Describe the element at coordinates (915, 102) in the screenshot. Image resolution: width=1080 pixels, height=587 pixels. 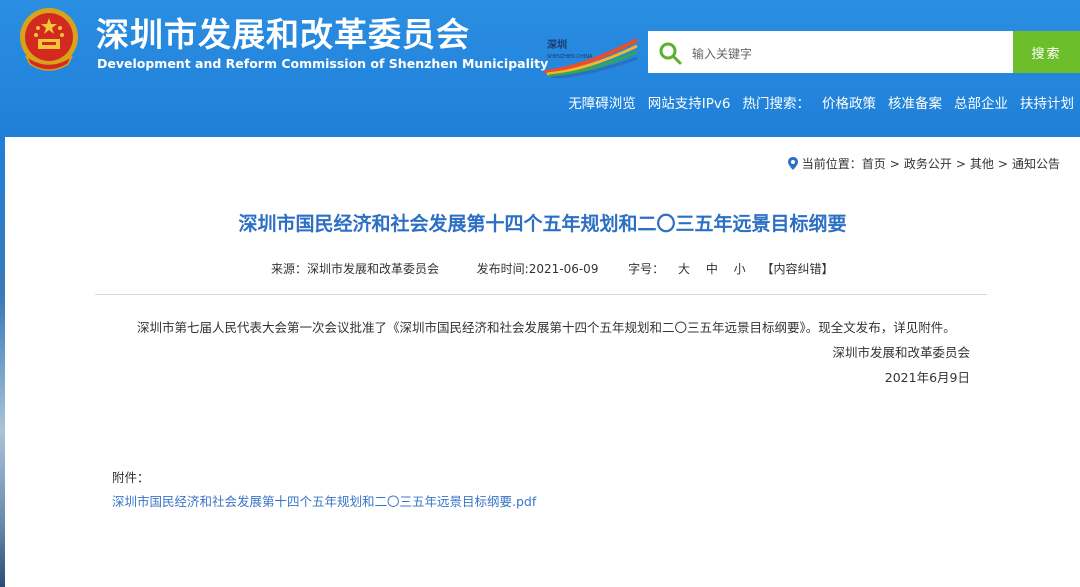
I see `hot-search-approval-filing: 核准备案` at that location.